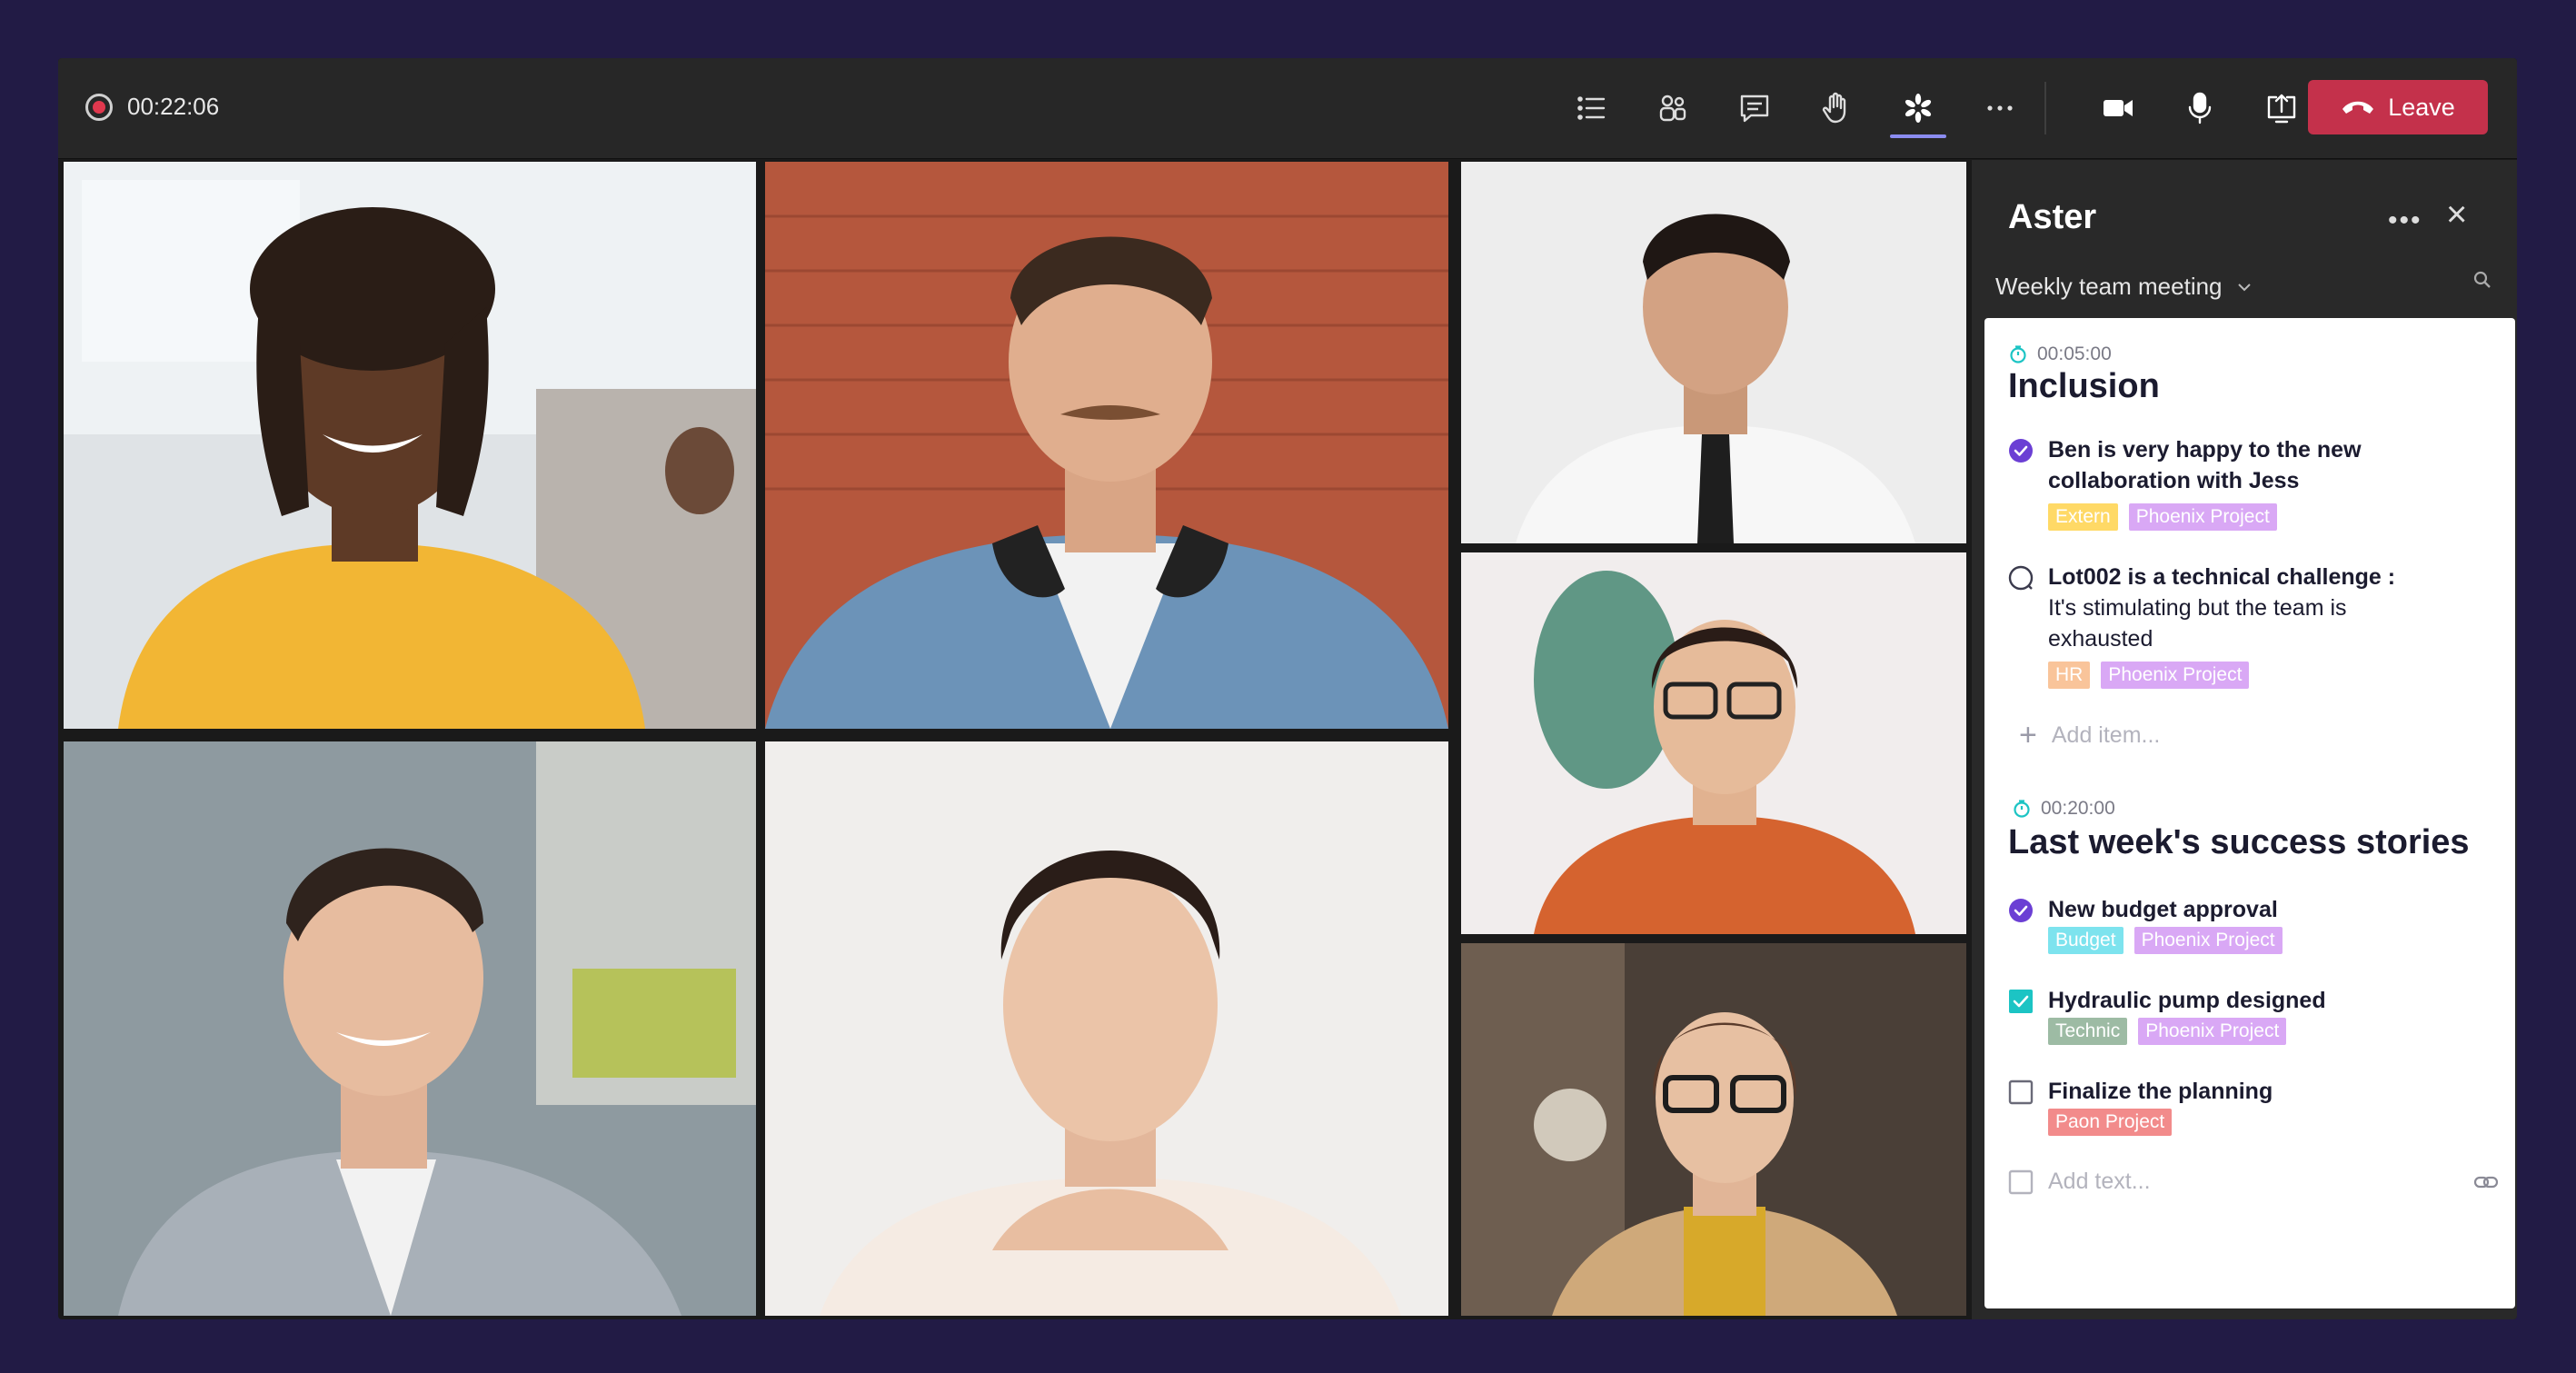 The height and width of the screenshot is (1373, 2576). What do you see at coordinates (2140, 1106) in the screenshot?
I see `agenda-item: Finalize the planning Paon Project` at bounding box center [2140, 1106].